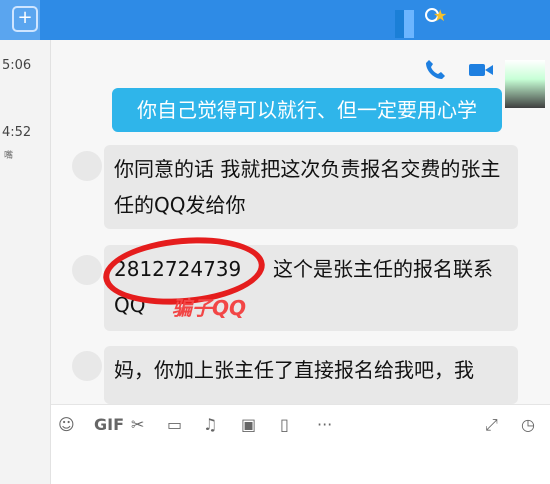 Image resolution: width=550 pixels, height=484 pixels. What do you see at coordinates (25, 262) in the screenshot?
I see `conversation-list: 5:06 4:52 嘴` at bounding box center [25, 262].